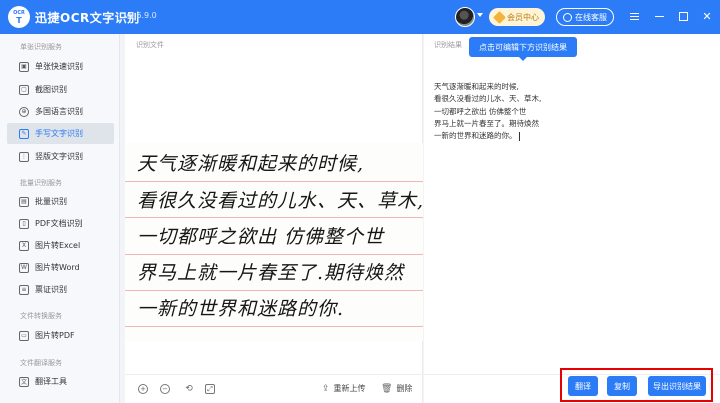 The image size is (720, 403). I want to click on sidebar-item-image-to-word: W 图片转Word, so click(60, 267).